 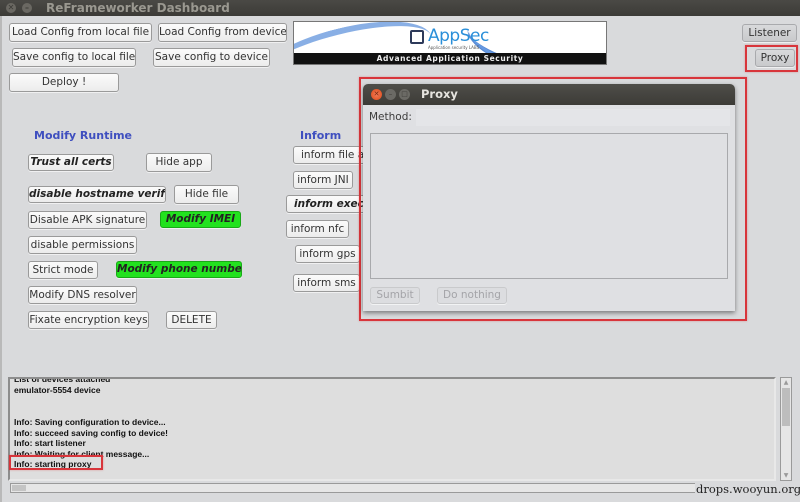 I want to click on modify-phone-number-button: Modify phone number, so click(x=179, y=269).